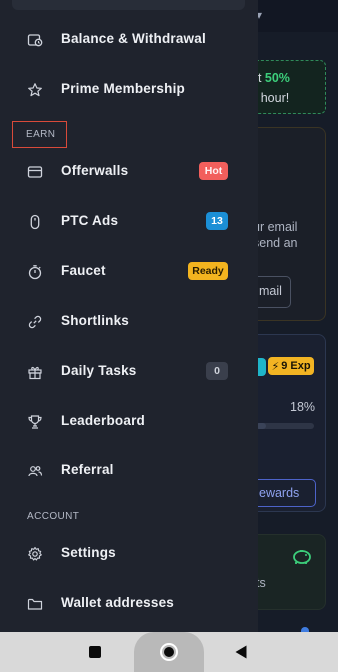  What do you see at coordinates (275, 366) in the screenshot?
I see `lightning-icon: ⚡` at bounding box center [275, 366].